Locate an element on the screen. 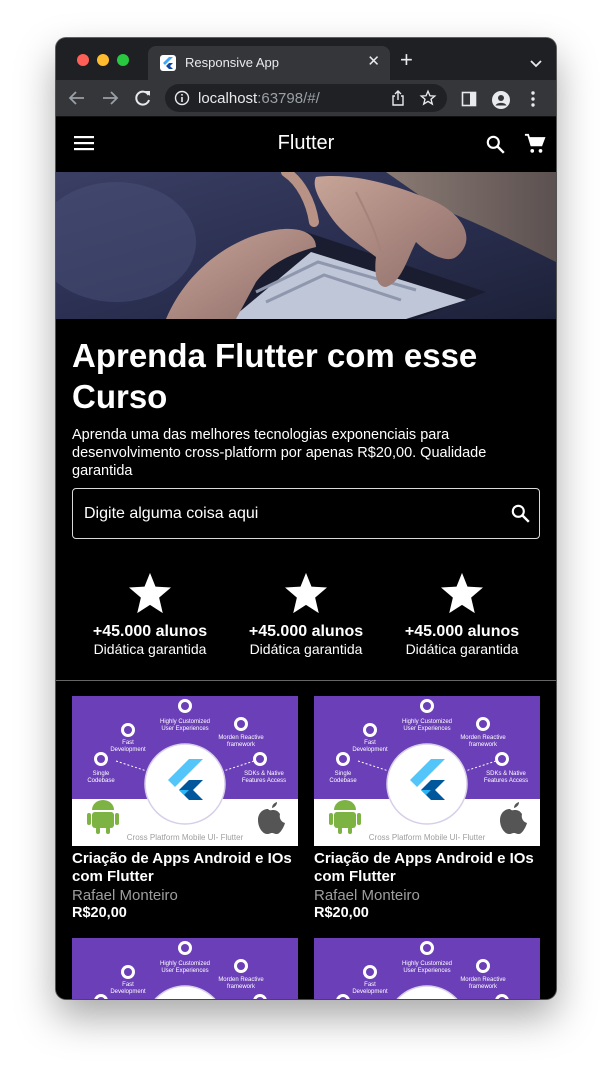 The width and height of the screenshot is (612, 1073). tab-search-chevron-icon is located at coordinates (536, 64).